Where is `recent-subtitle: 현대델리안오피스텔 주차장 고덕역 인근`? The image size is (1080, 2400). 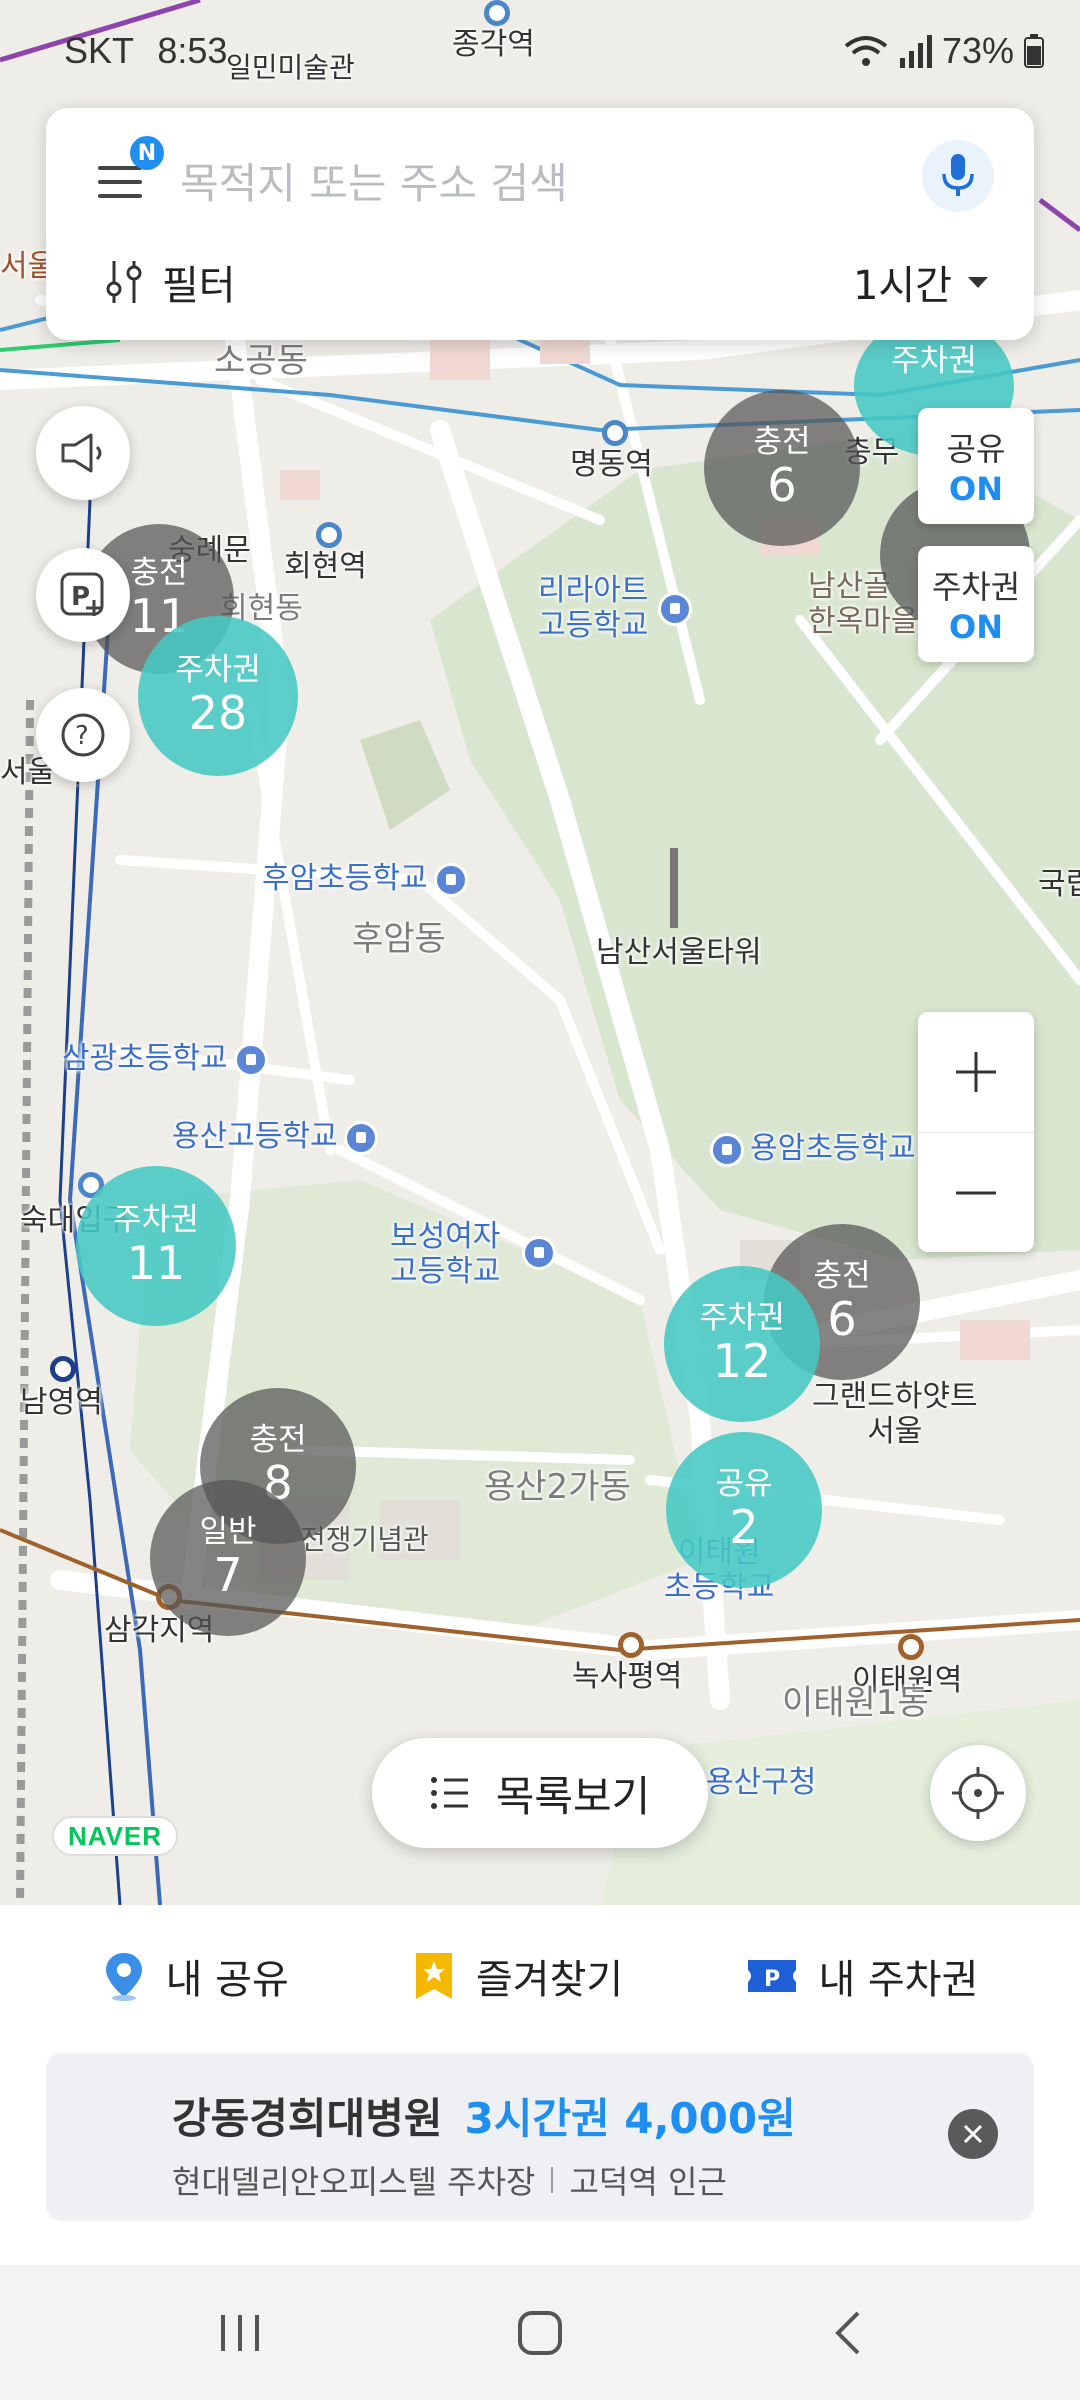
recent-subtitle: 현대델리안오피스텔 주차장 고덕역 인근 is located at coordinates (449, 2180).